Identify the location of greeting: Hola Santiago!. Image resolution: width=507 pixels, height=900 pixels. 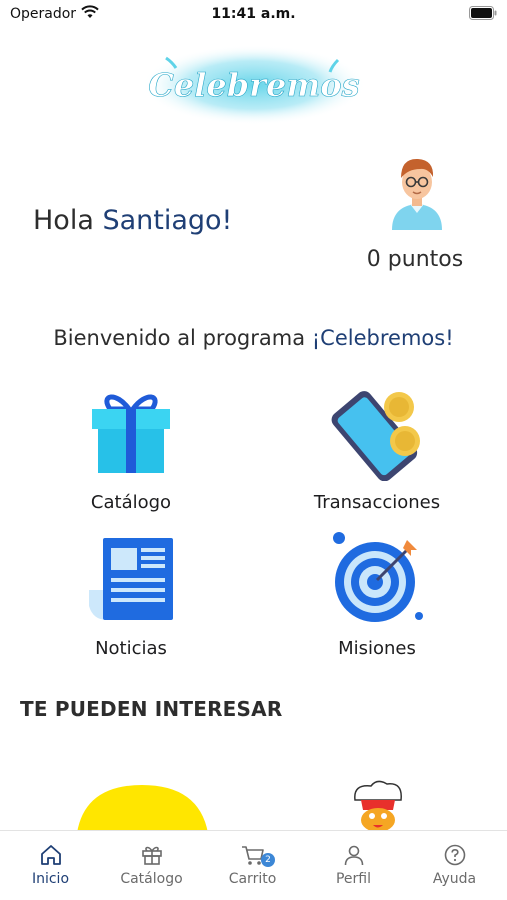
(132, 220).